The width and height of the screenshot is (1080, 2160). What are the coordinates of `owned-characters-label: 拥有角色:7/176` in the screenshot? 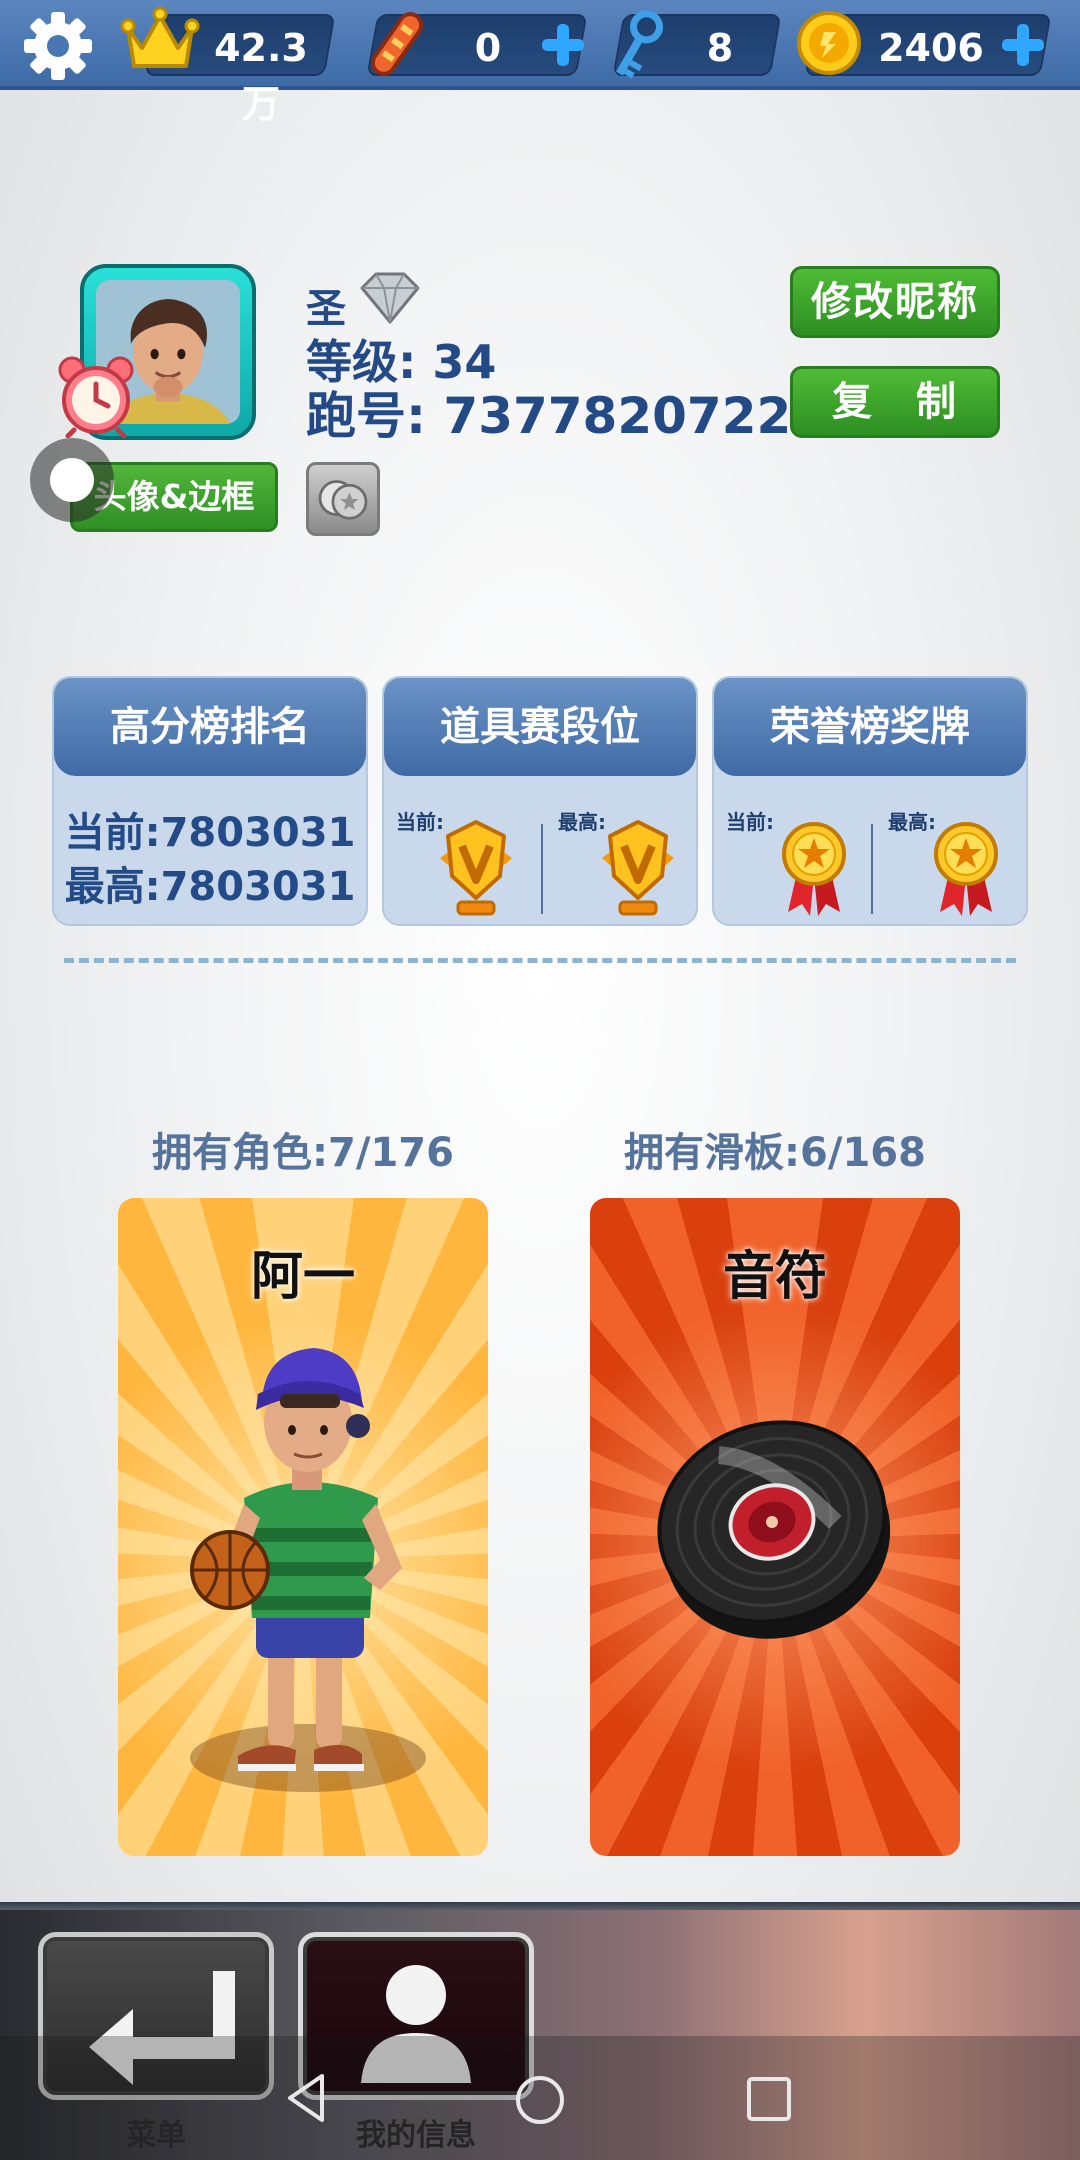 It's located at (303, 1153).